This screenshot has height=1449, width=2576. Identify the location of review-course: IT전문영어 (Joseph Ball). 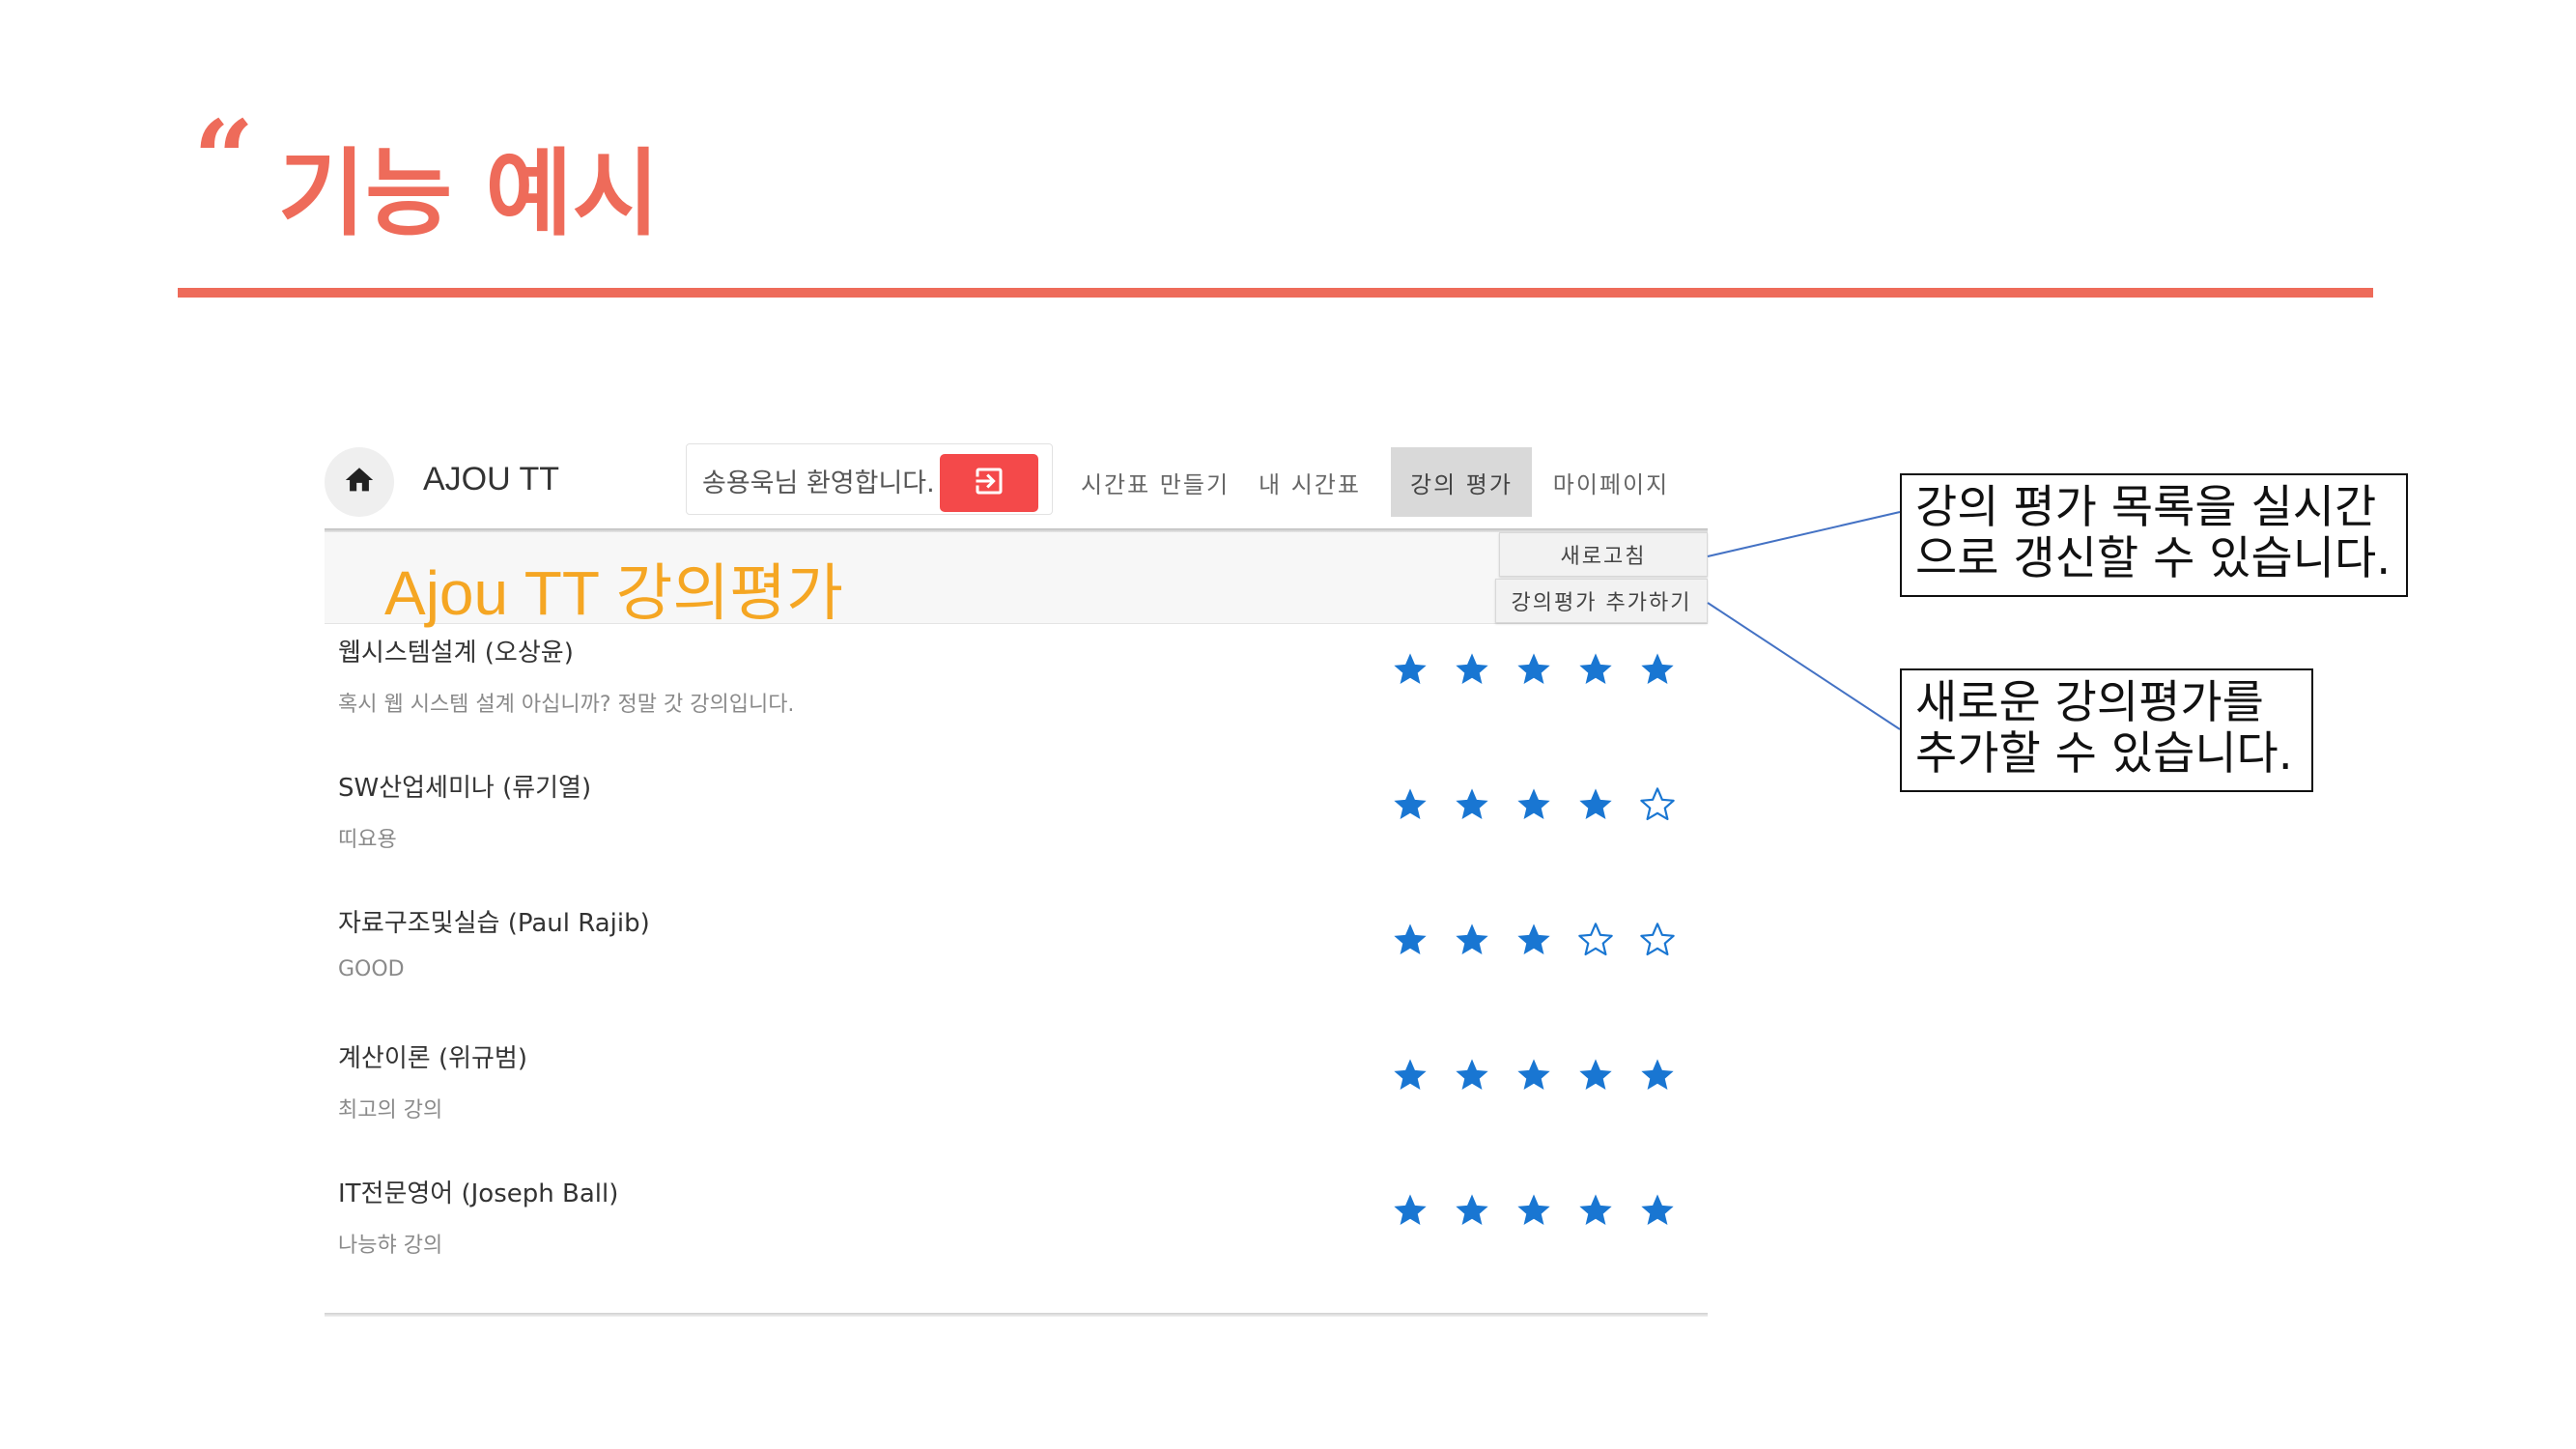
(478, 1193).